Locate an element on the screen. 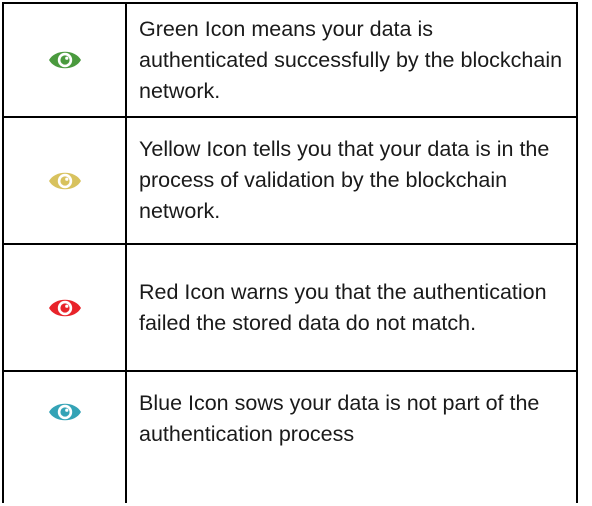 The image size is (592, 506). green-eye-icon is located at coordinates (64, 60).